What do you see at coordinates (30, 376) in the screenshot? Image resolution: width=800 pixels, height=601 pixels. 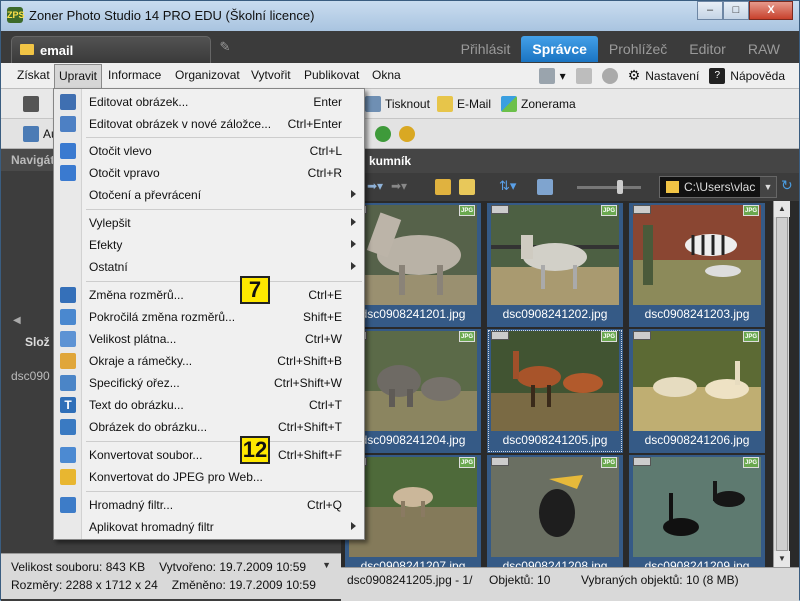 I see `left-file-label: dsc090` at bounding box center [30, 376].